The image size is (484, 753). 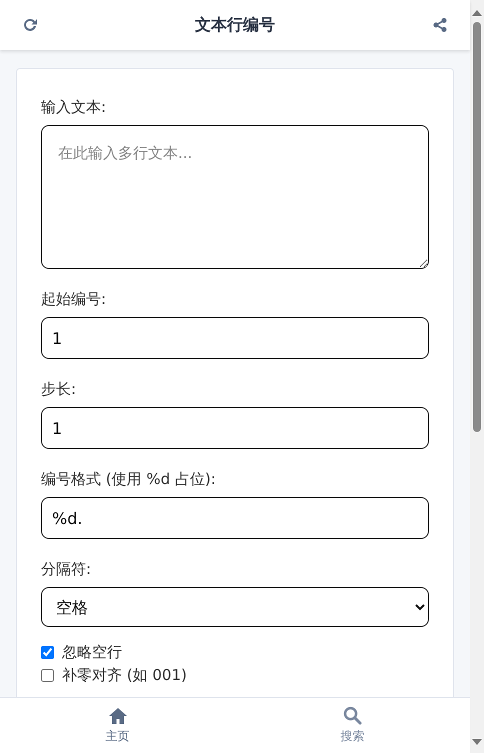 I want to click on field-label: 分隔符:, so click(x=66, y=569).